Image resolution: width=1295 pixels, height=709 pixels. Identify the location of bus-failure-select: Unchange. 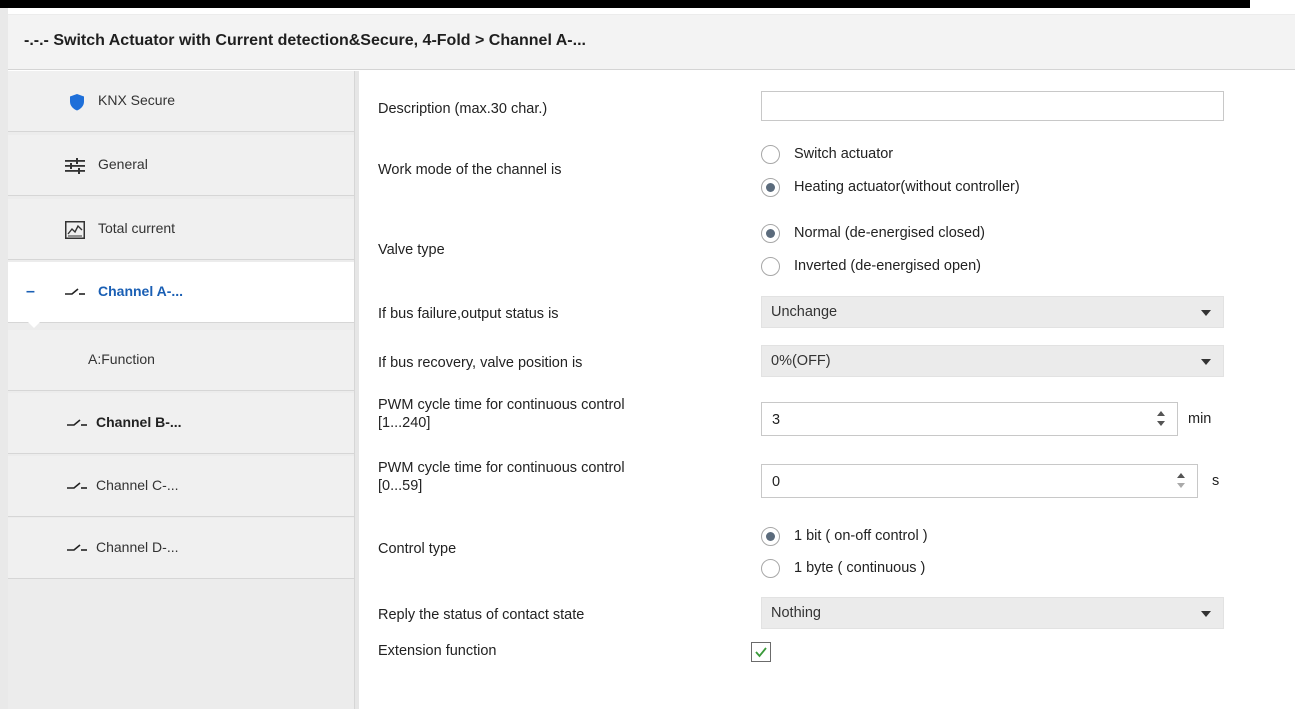
(992, 312).